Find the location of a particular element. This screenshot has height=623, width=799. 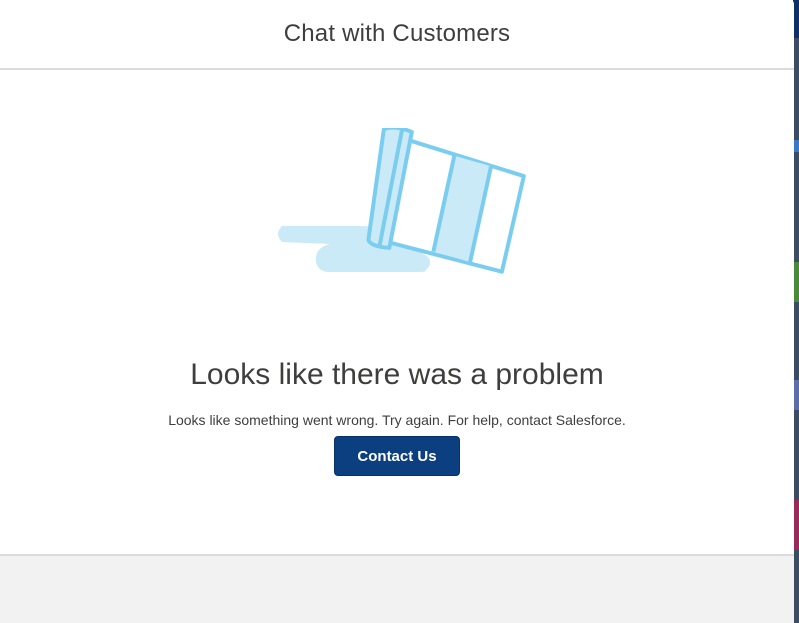

error-heading: Looks like there was a problem is located at coordinates (397, 375).